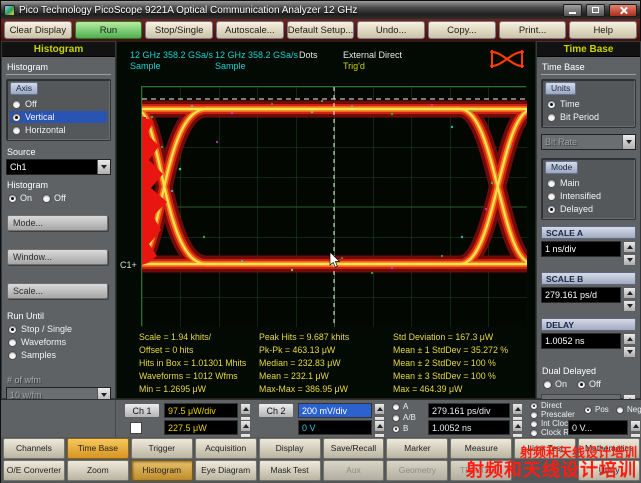 The width and height of the screenshot is (641, 483). What do you see at coordinates (58, 130) in the screenshot?
I see `axis-horizontal-radio: Horizontal` at bounding box center [58, 130].